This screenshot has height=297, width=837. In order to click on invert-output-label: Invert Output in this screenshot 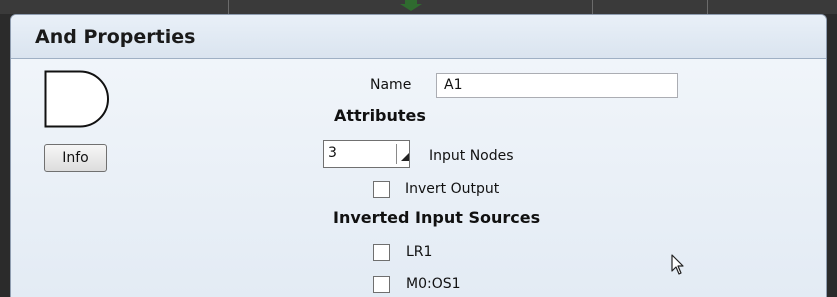, I will do `click(452, 189)`.